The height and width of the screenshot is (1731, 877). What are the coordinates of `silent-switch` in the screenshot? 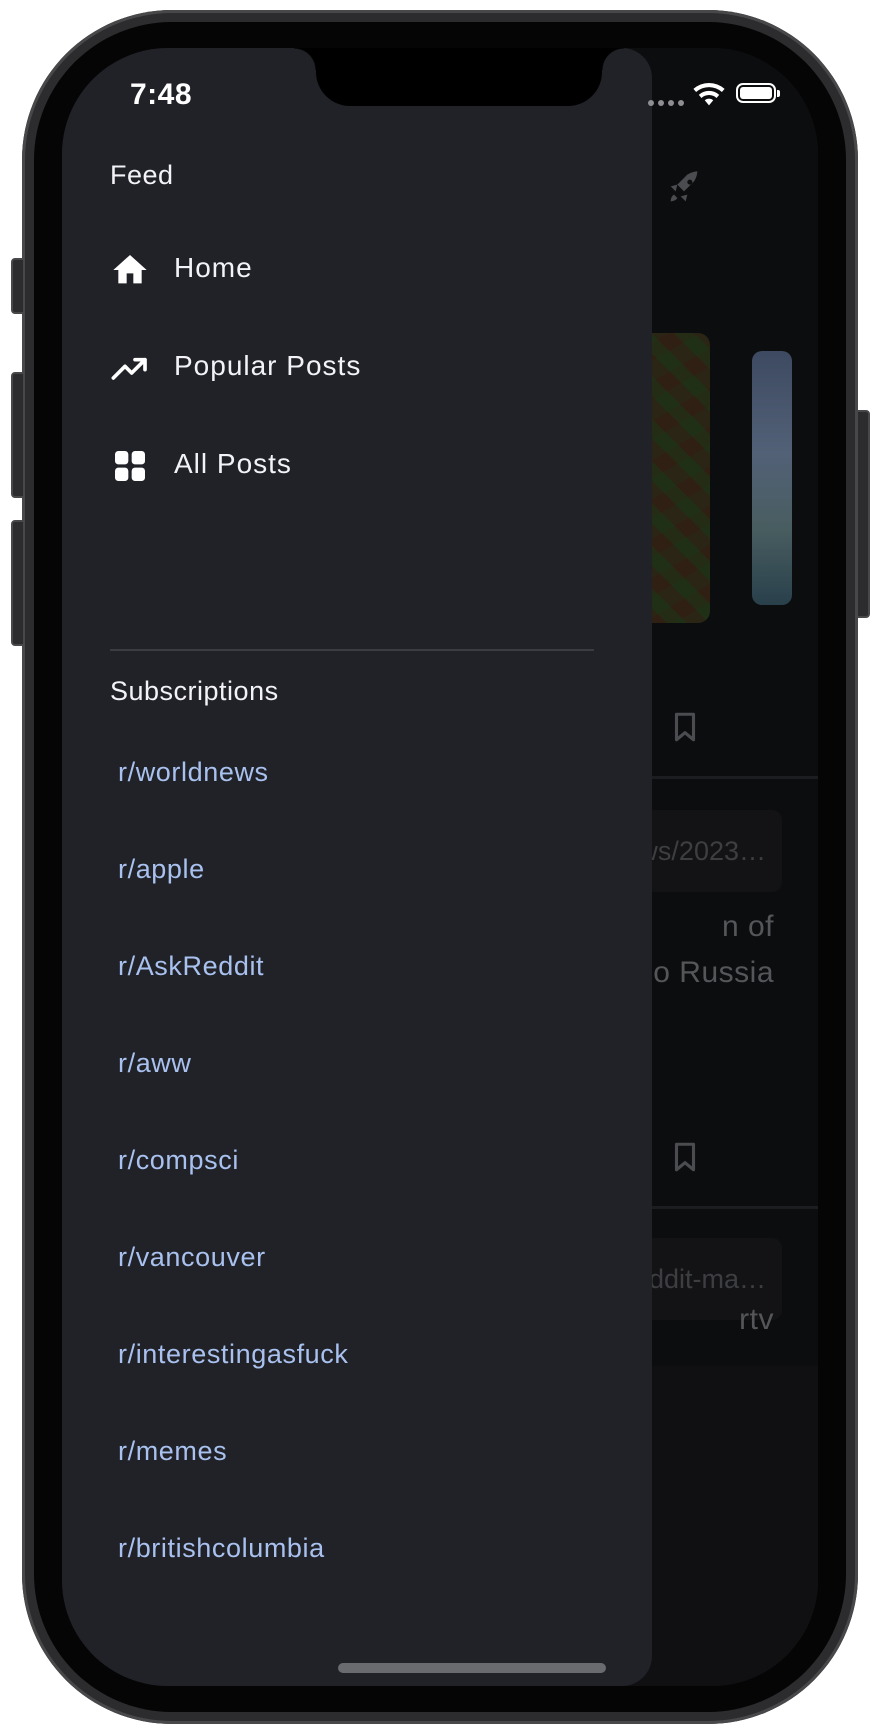 It's located at (18, 286).